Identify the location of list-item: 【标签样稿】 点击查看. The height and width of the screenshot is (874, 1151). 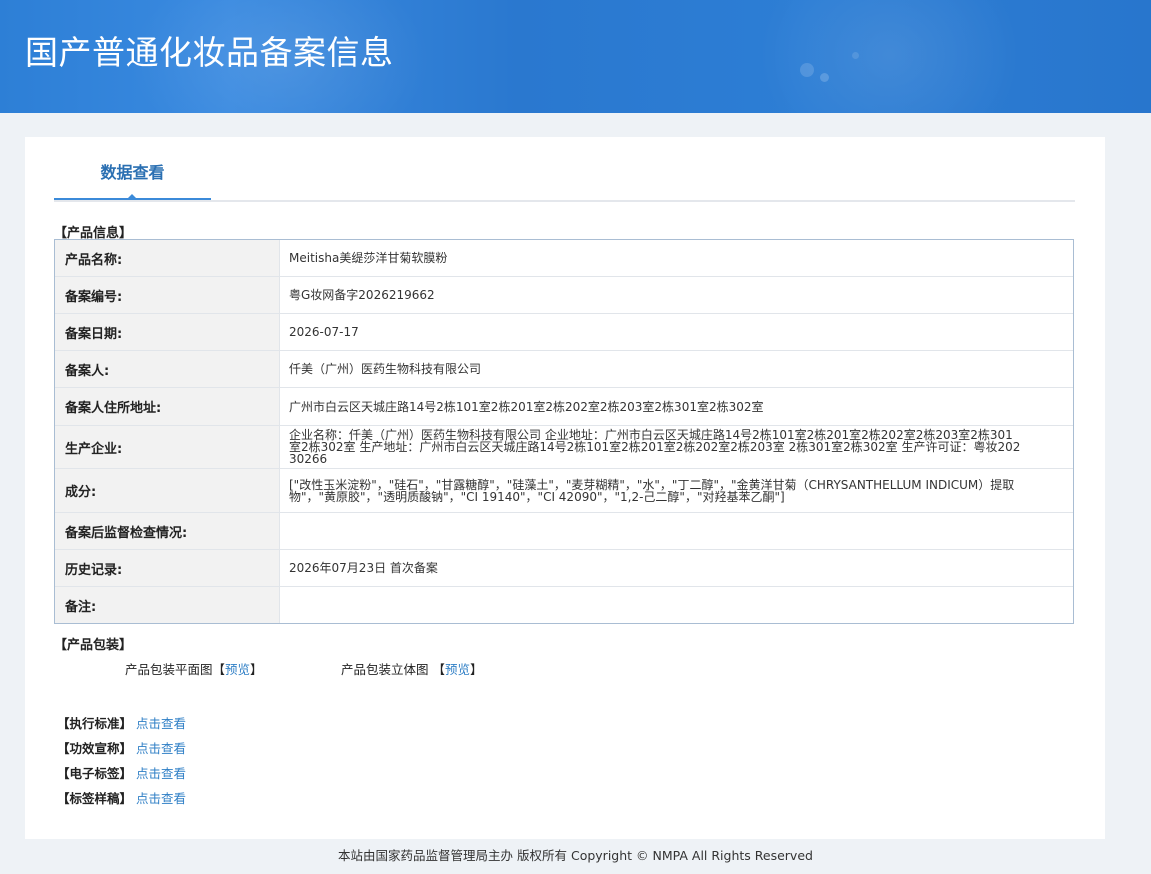
(121, 800).